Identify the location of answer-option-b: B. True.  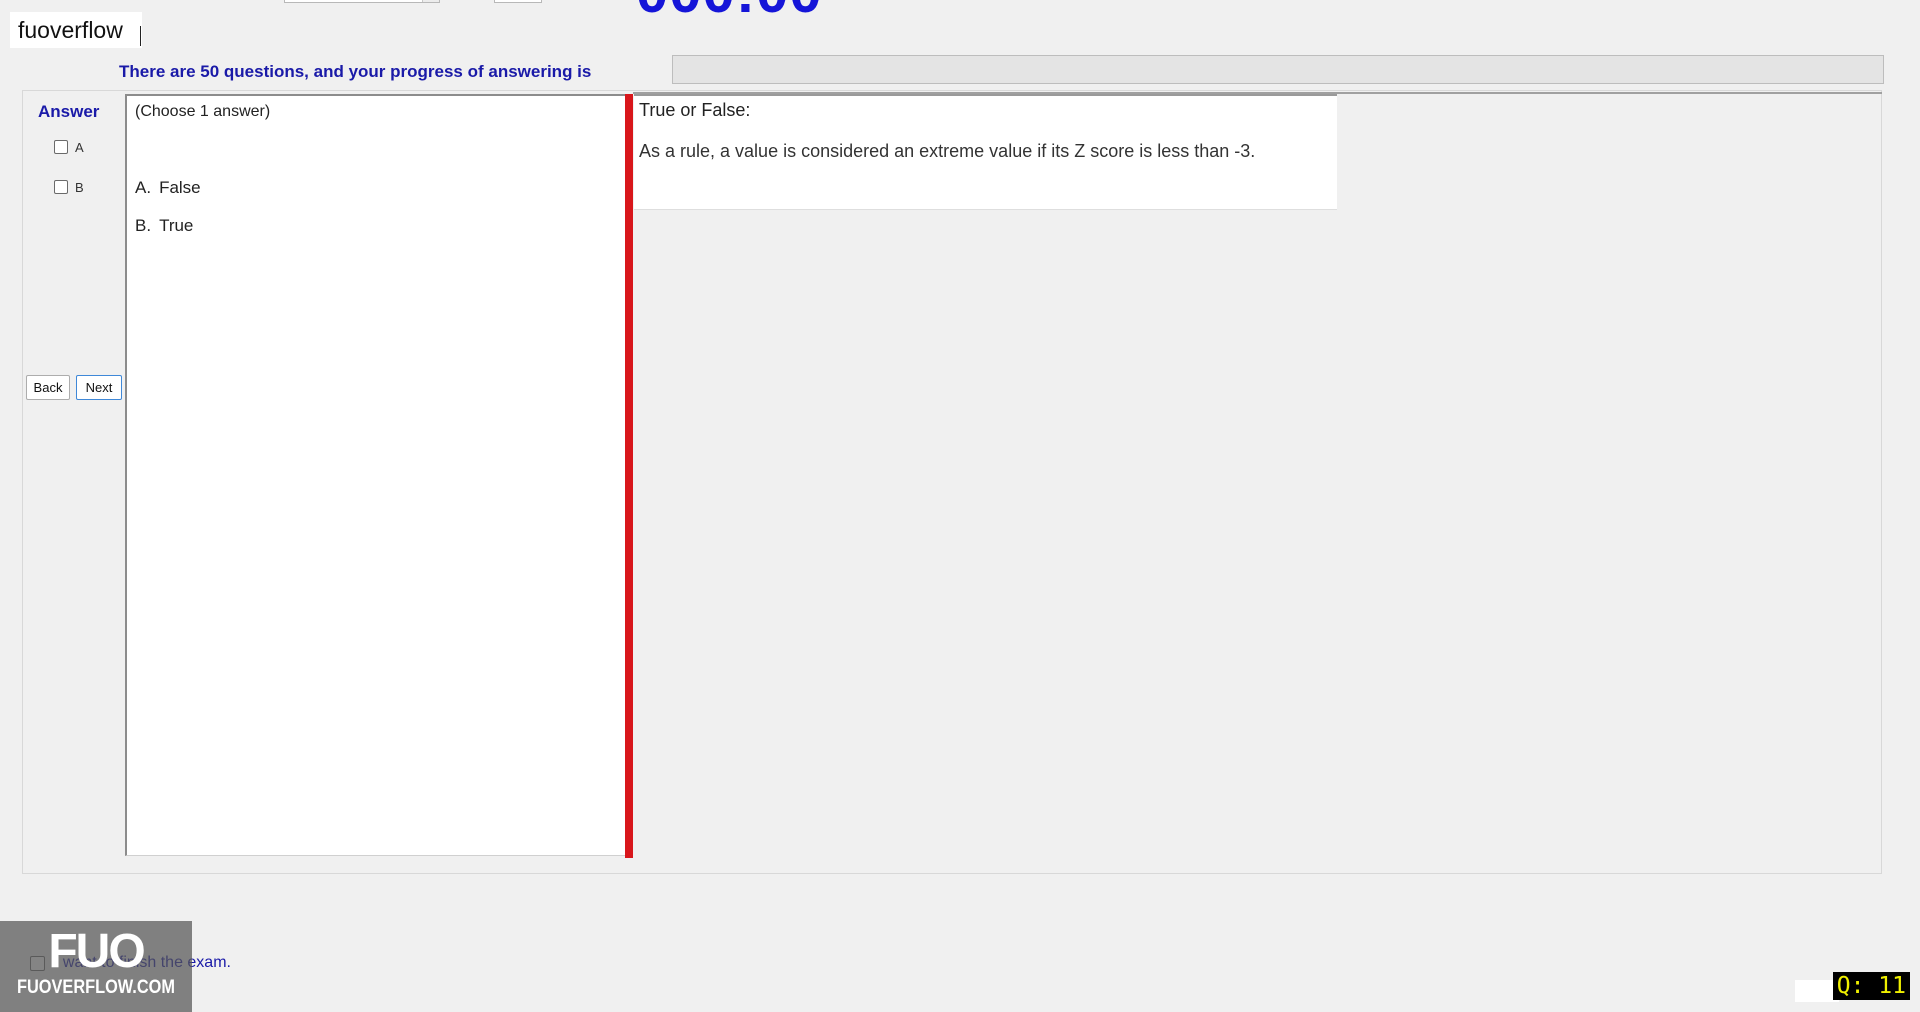
(164, 226).